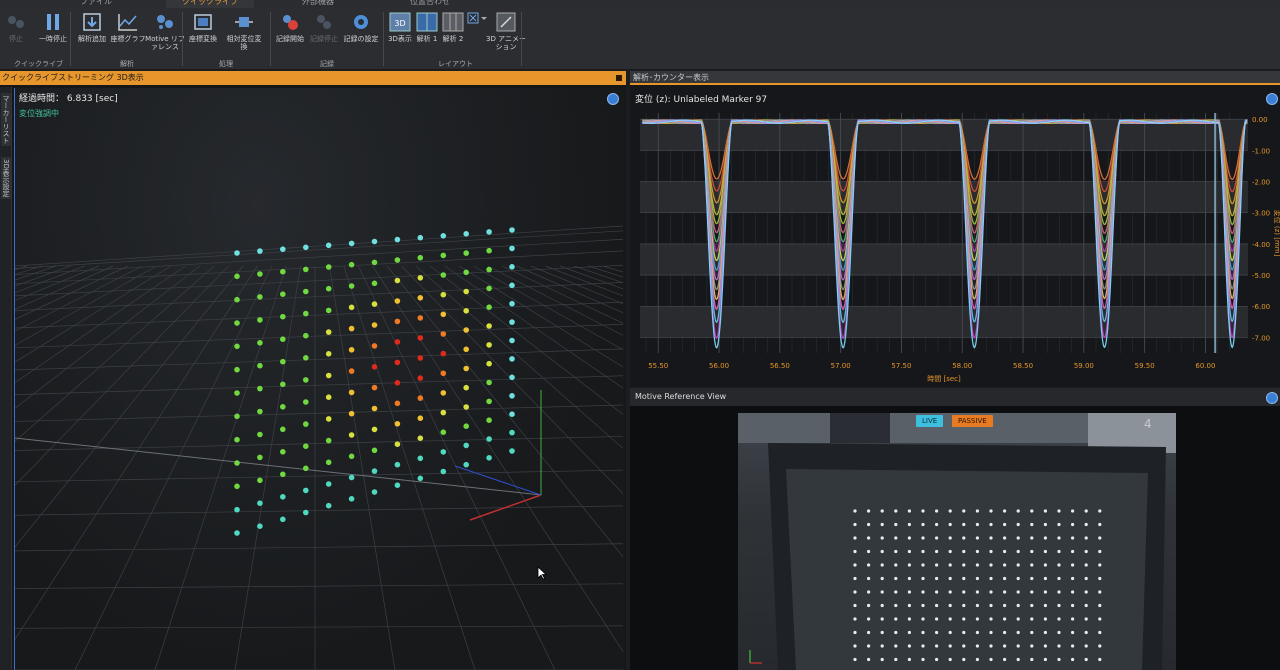  Describe the element at coordinates (96, 4) in the screenshot. I see `tab-file: ファイル` at that location.